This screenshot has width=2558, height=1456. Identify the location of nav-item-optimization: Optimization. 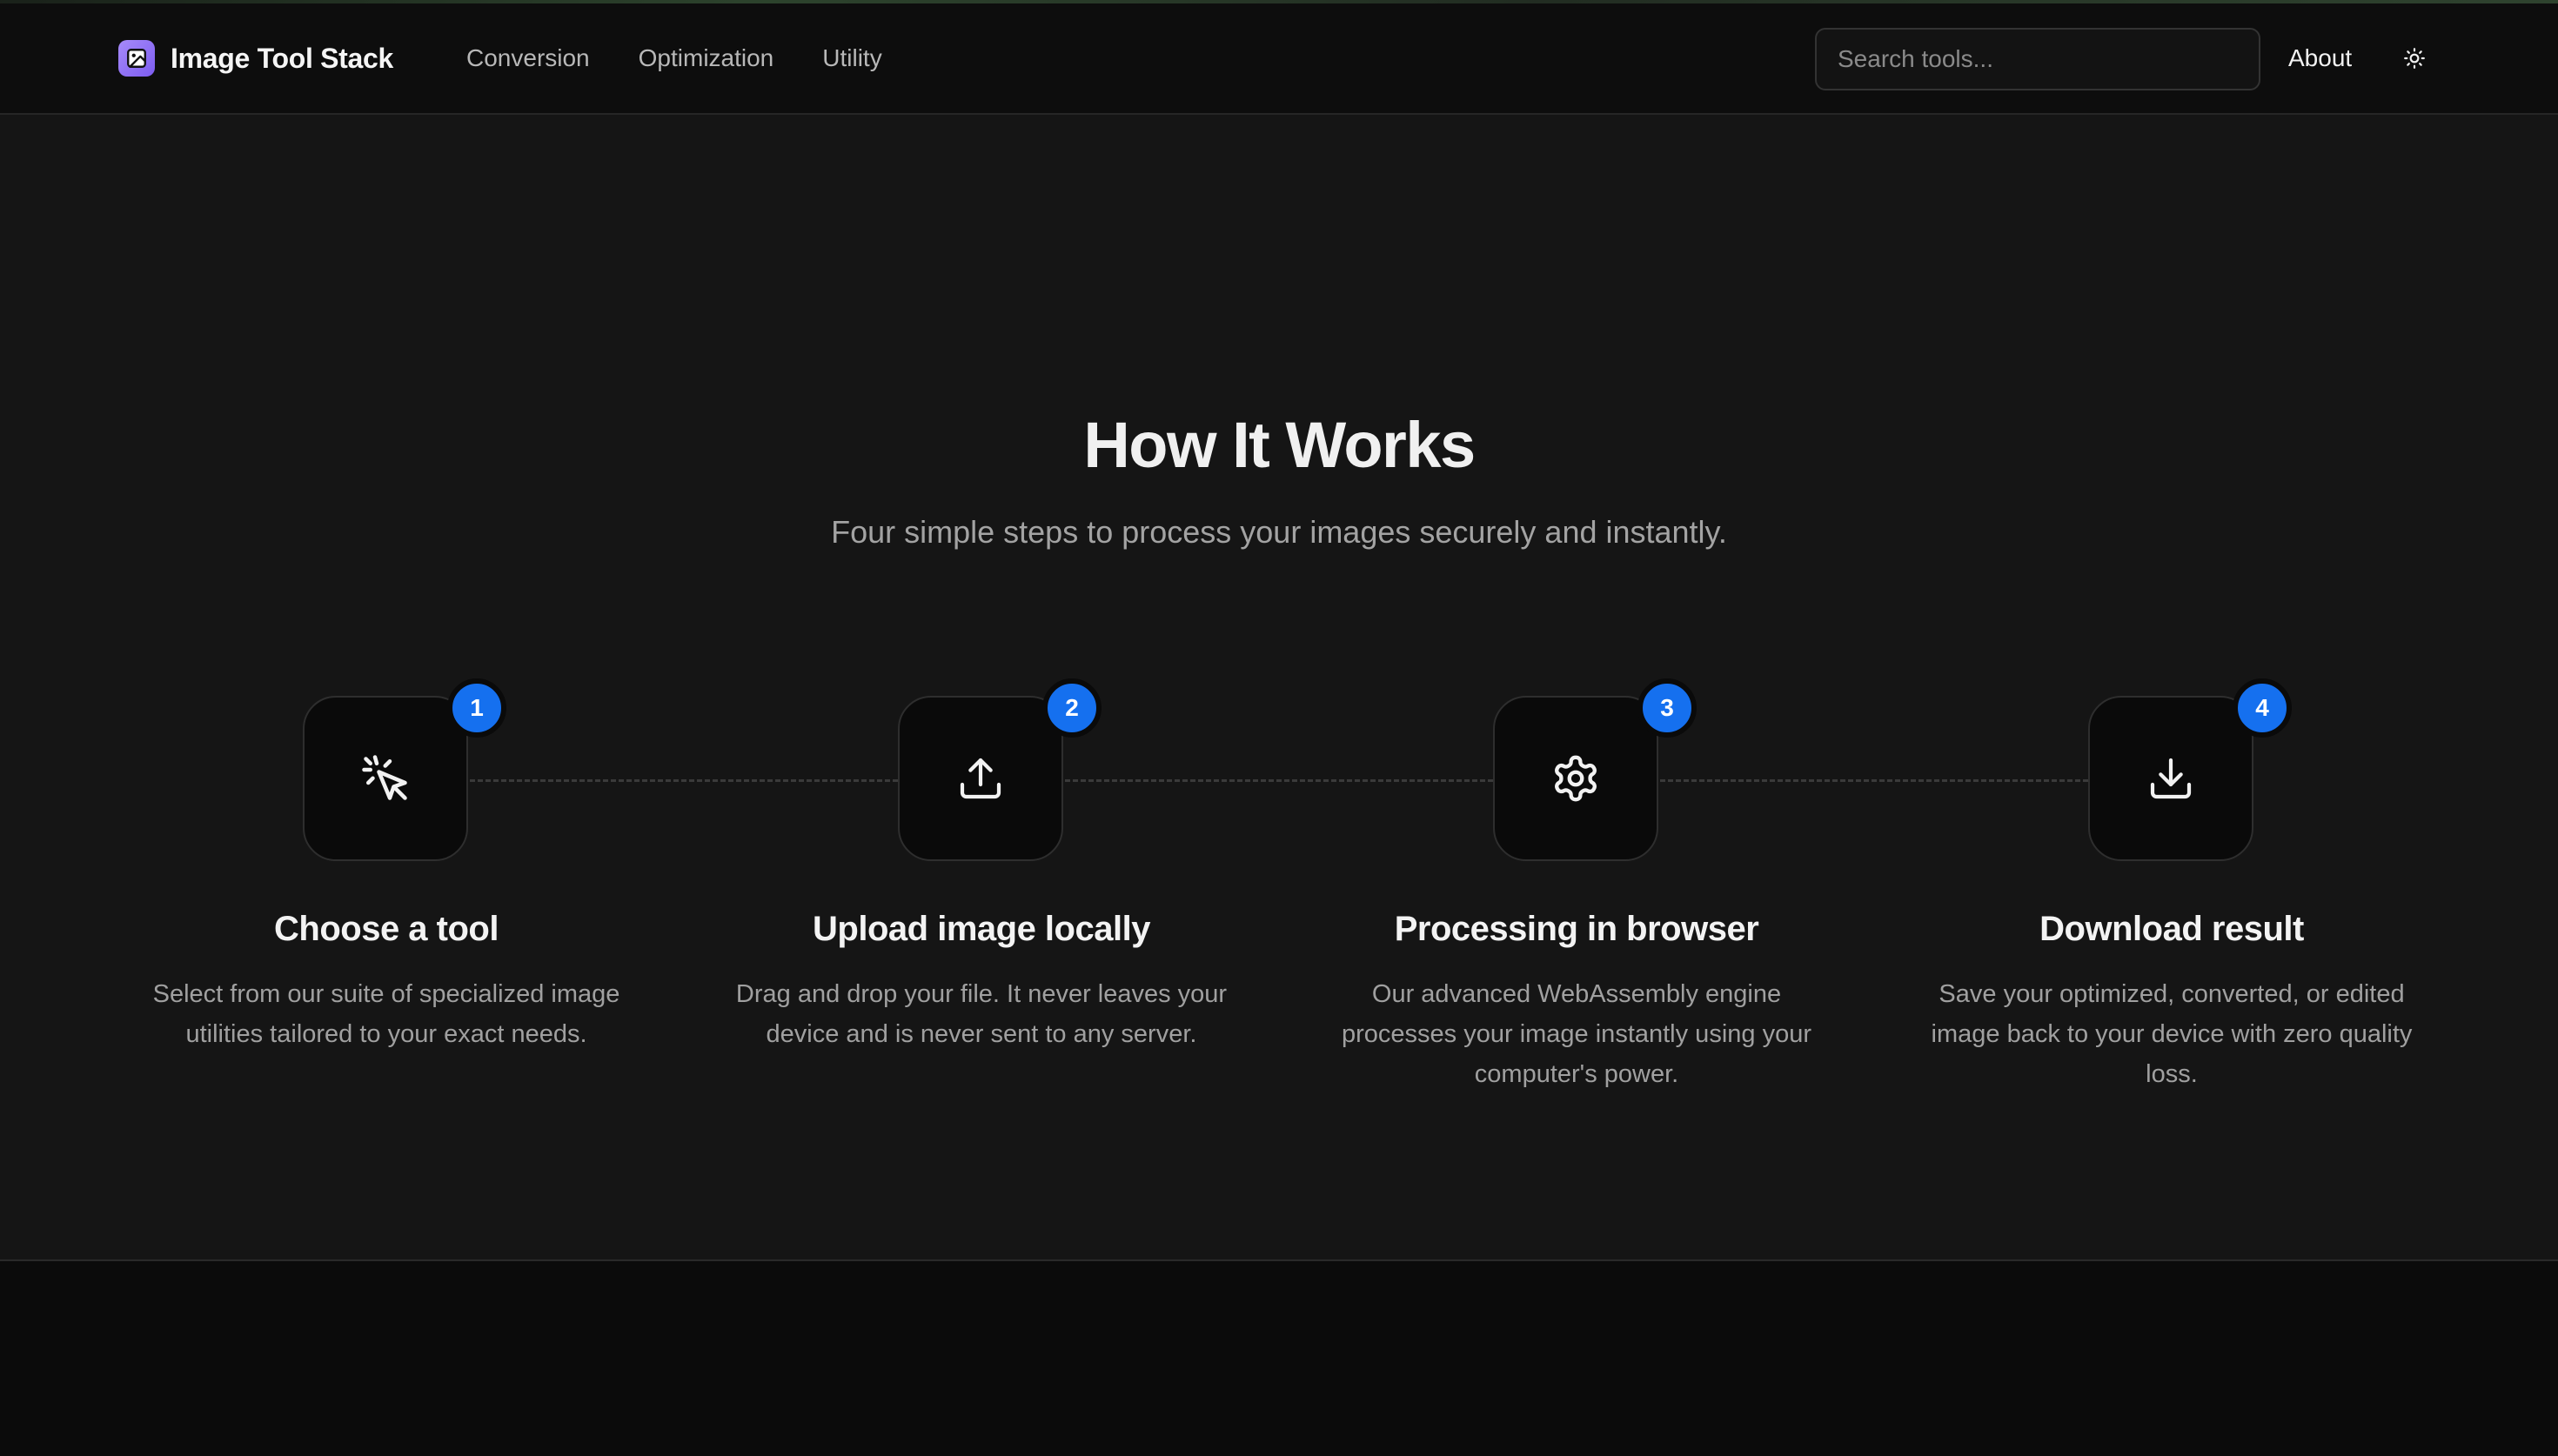
(706, 58).